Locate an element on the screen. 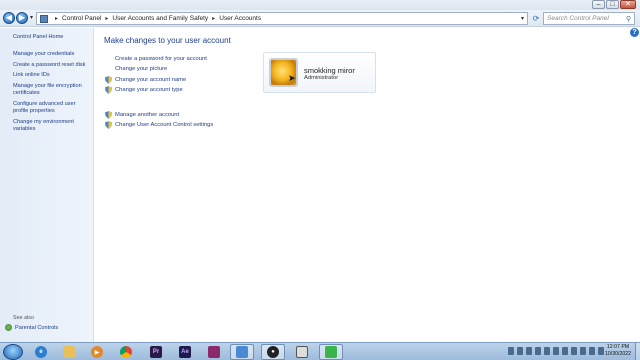  search-icon: ⚲ is located at coordinates (628, 19).